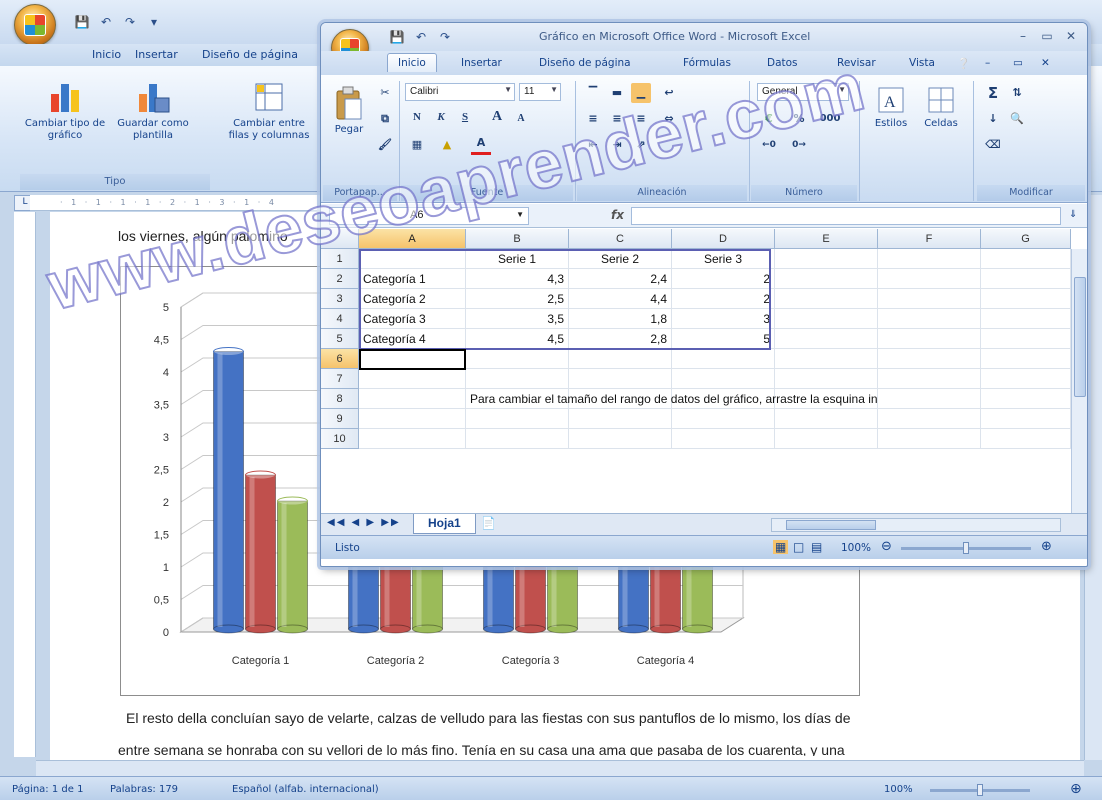 This screenshot has width=1102, height=800. I want to click on row-header: 4, so click(340, 319).